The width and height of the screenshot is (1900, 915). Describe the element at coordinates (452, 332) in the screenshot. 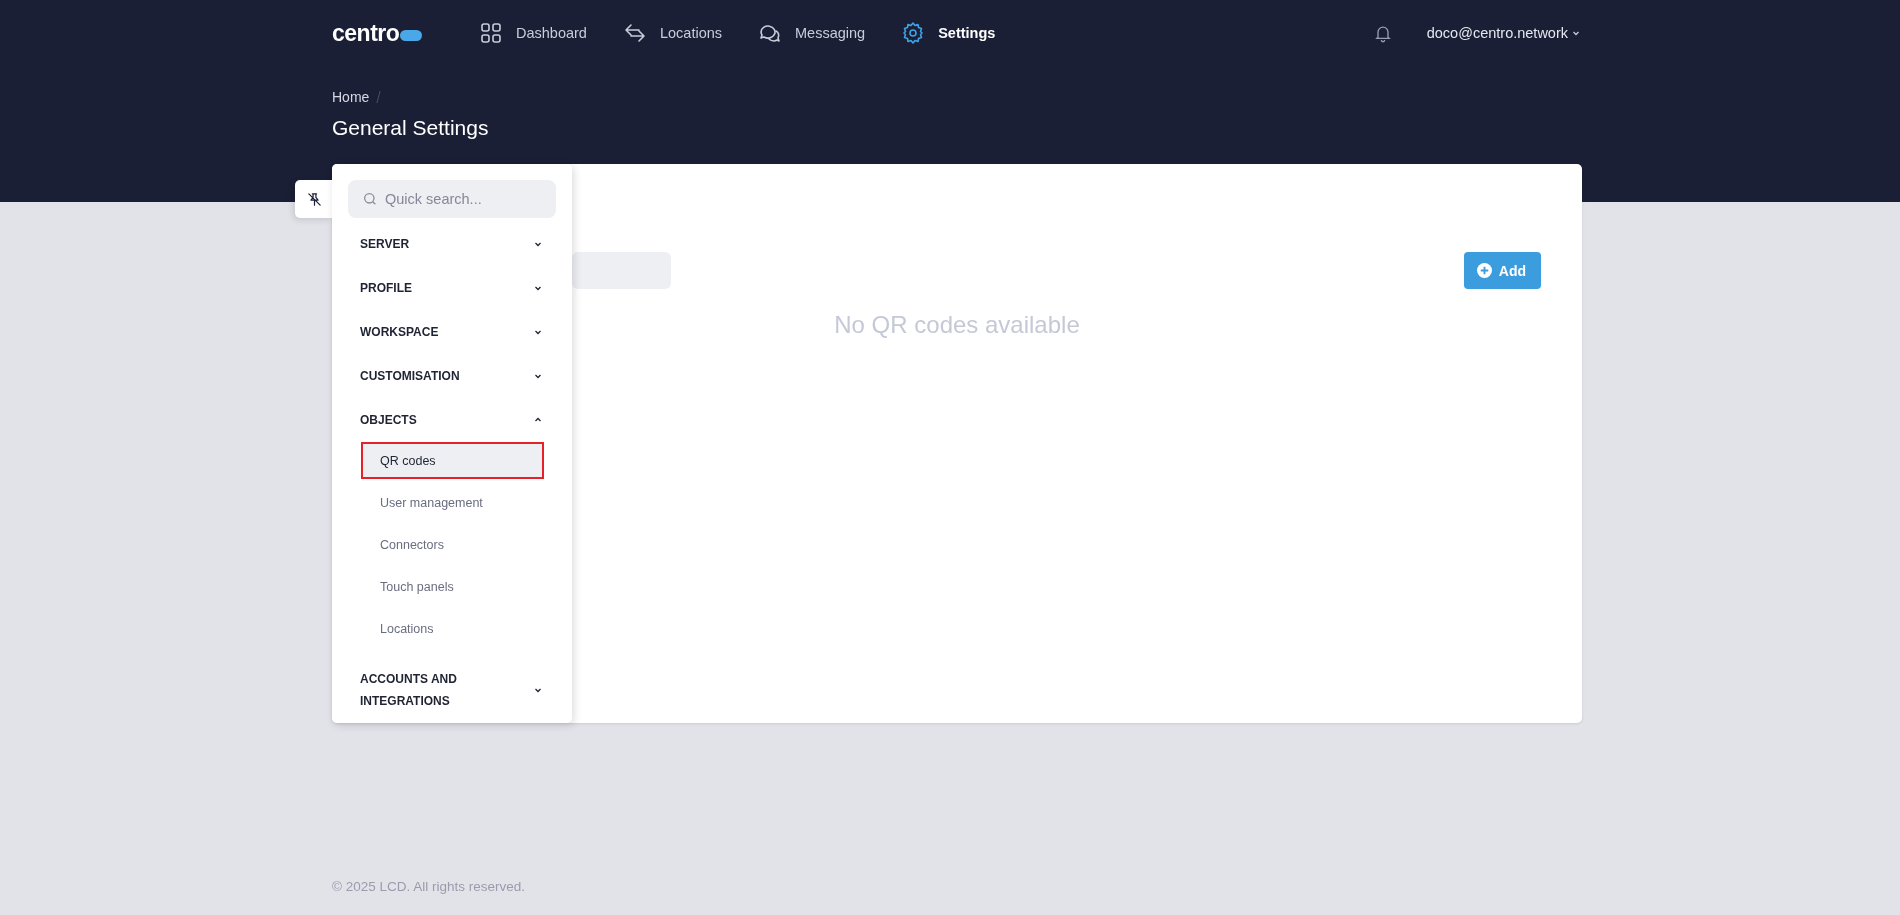

I see `section-header: WORKSPACE` at that location.